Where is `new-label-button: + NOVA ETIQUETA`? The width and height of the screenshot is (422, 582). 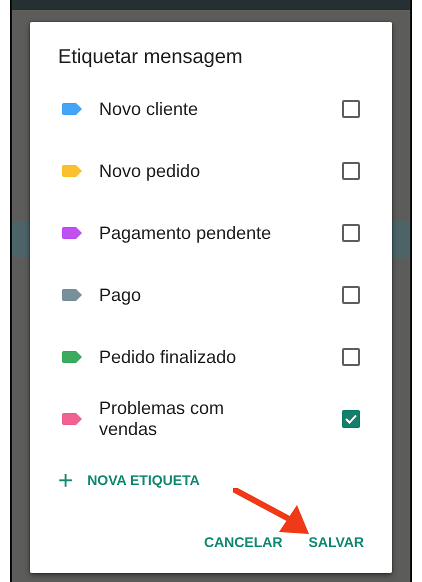 new-label-button: + NOVA ETIQUETA is located at coordinates (129, 480).